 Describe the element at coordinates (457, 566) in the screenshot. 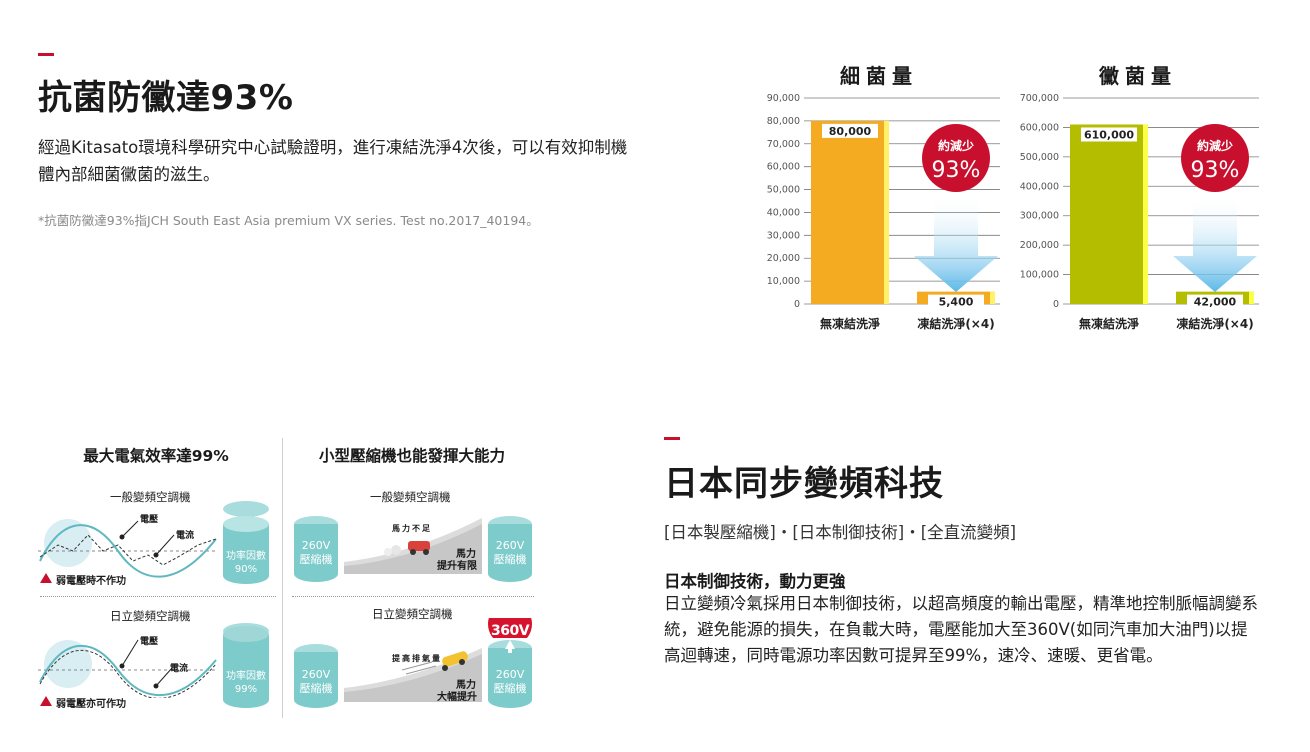

I see `general-power-line2: 提升有限` at that location.